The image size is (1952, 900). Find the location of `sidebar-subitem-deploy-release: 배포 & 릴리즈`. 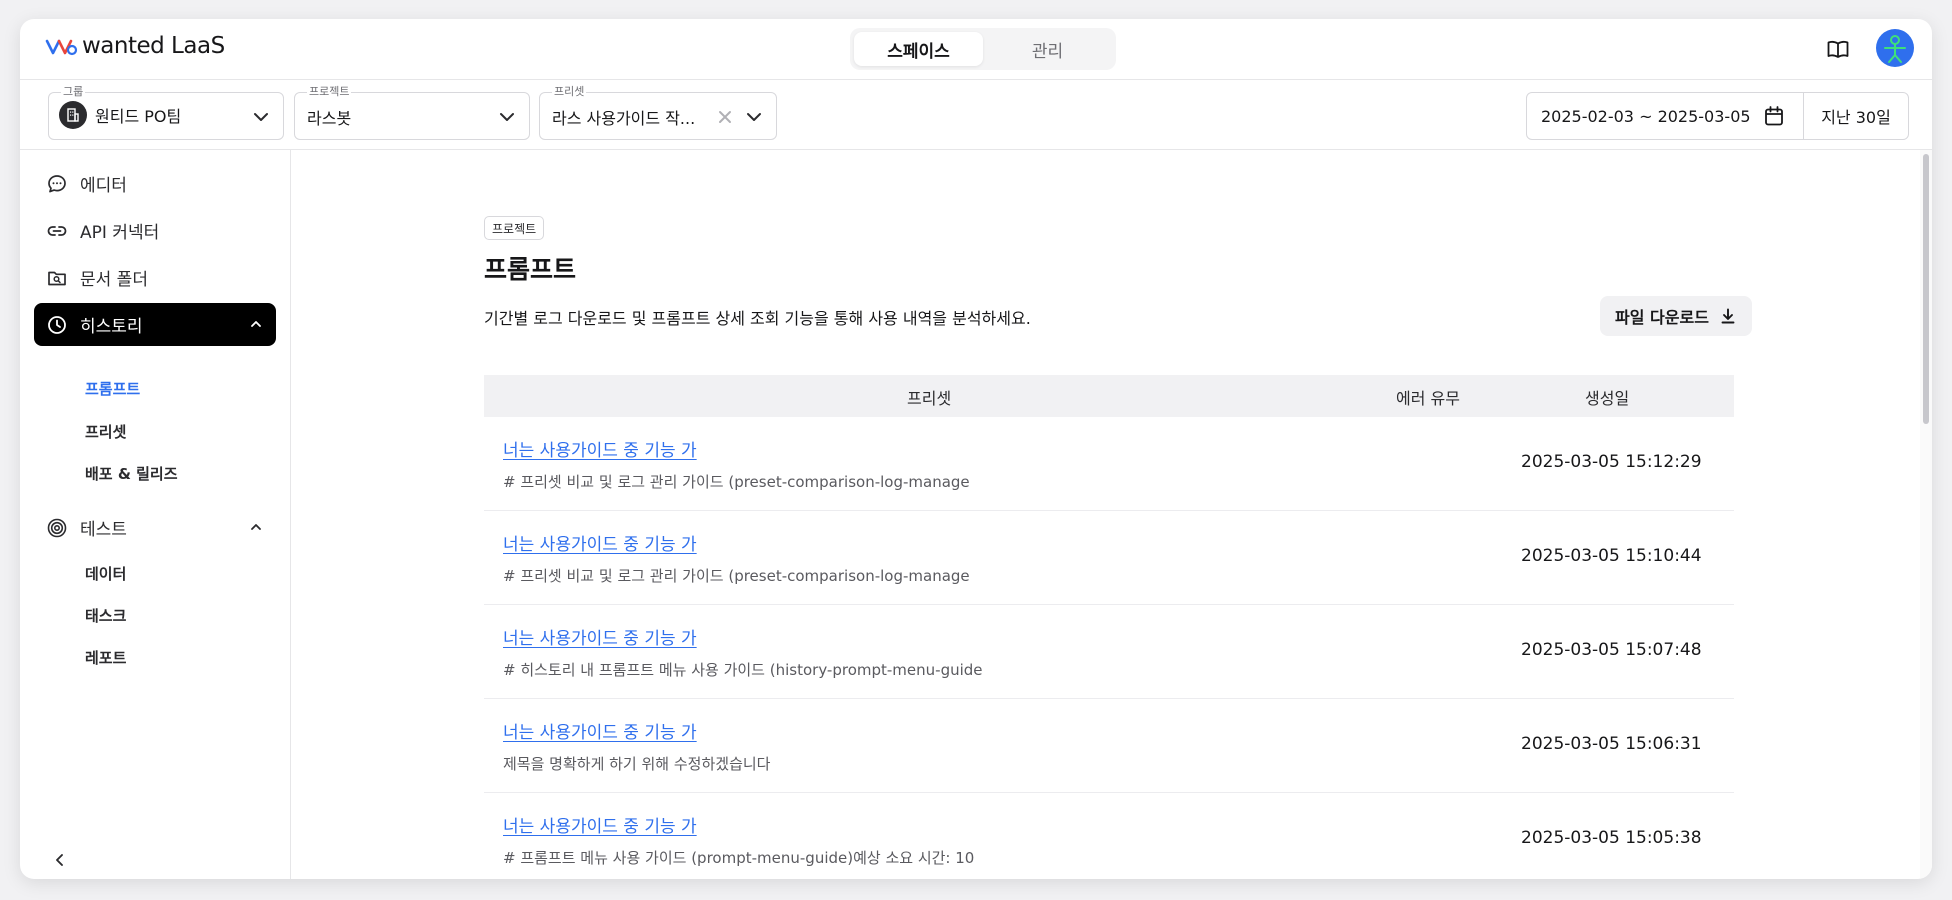

sidebar-subitem-deploy-release: 배포 & 릴리즈 is located at coordinates (131, 473).